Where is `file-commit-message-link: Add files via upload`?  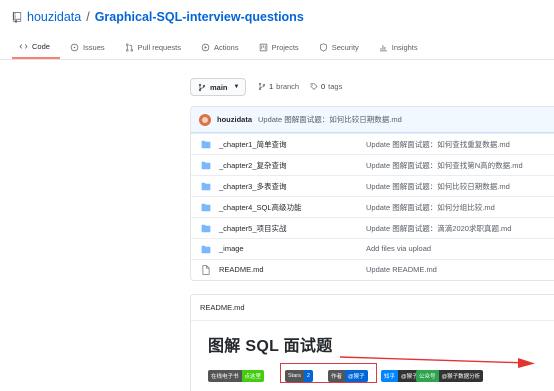
file-commit-message-link: Add files via upload is located at coordinates (398, 248).